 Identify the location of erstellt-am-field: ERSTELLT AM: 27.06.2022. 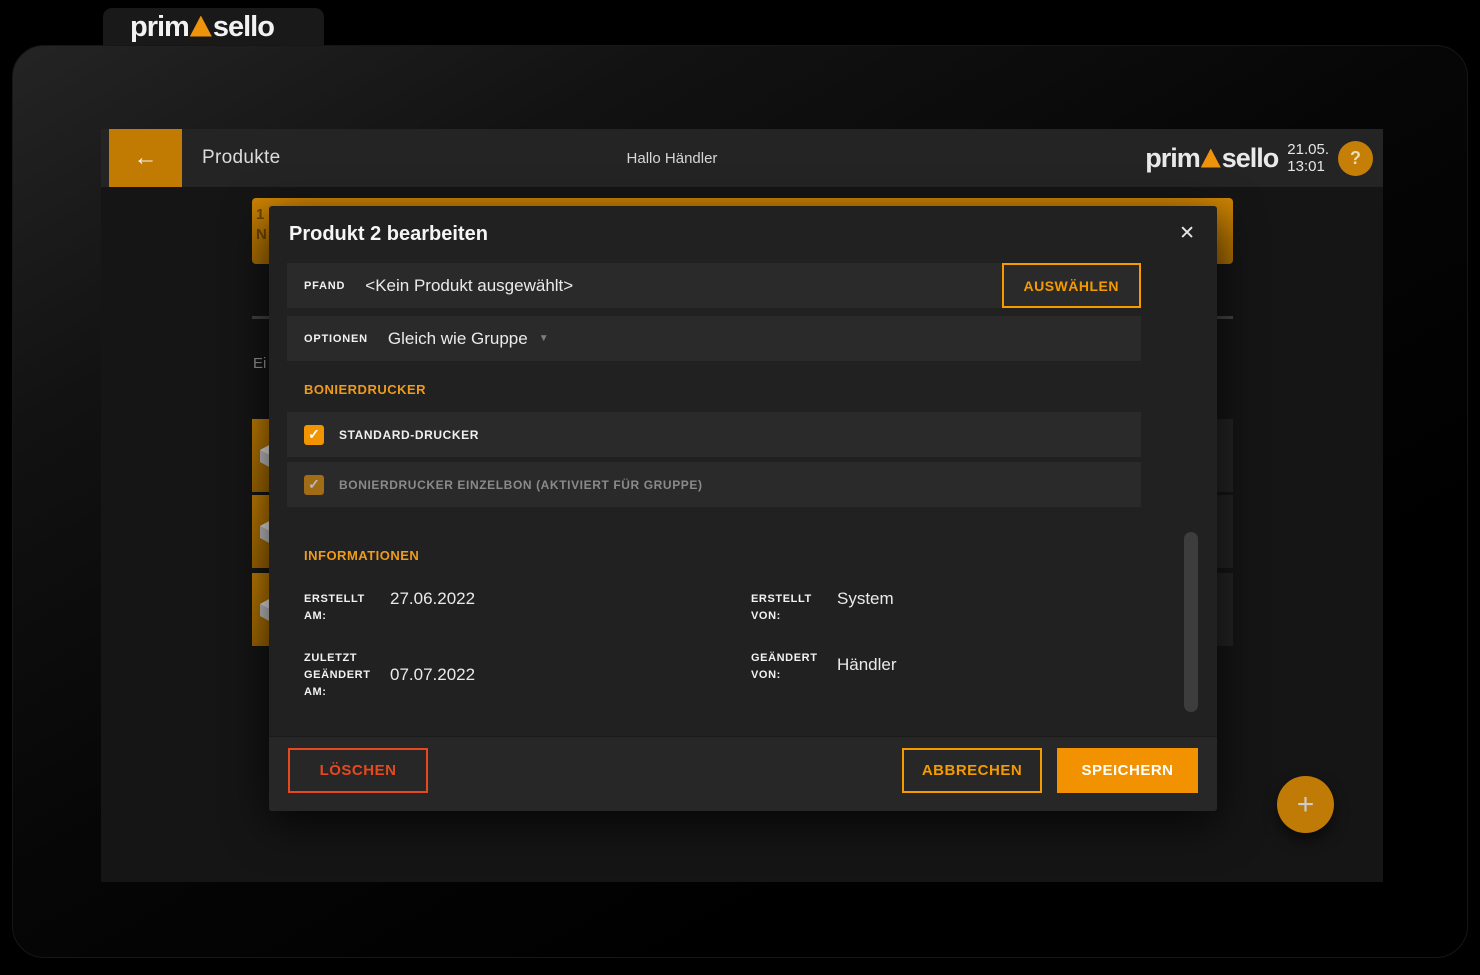
(390, 607).